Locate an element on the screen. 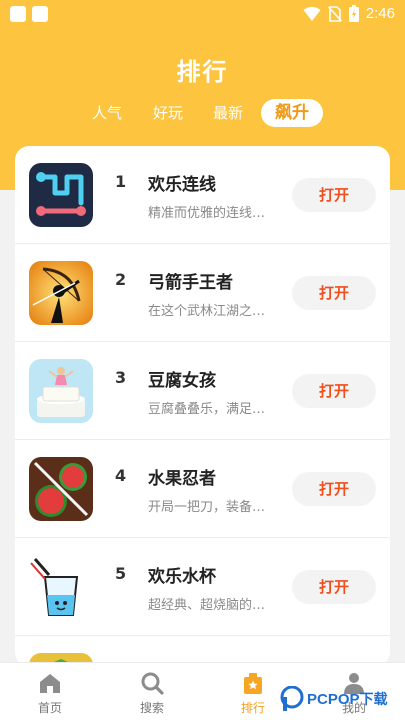 This screenshot has height=720, width=405. watermelon-icon is located at coordinates (61, 489).